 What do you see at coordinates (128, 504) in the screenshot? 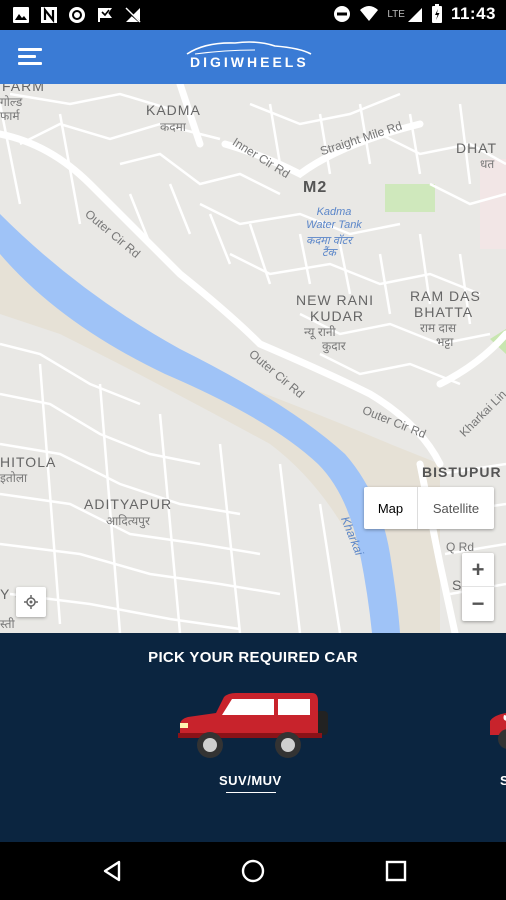
I see `map-label-adityapur: ADITYAPUR` at bounding box center [128, 504].